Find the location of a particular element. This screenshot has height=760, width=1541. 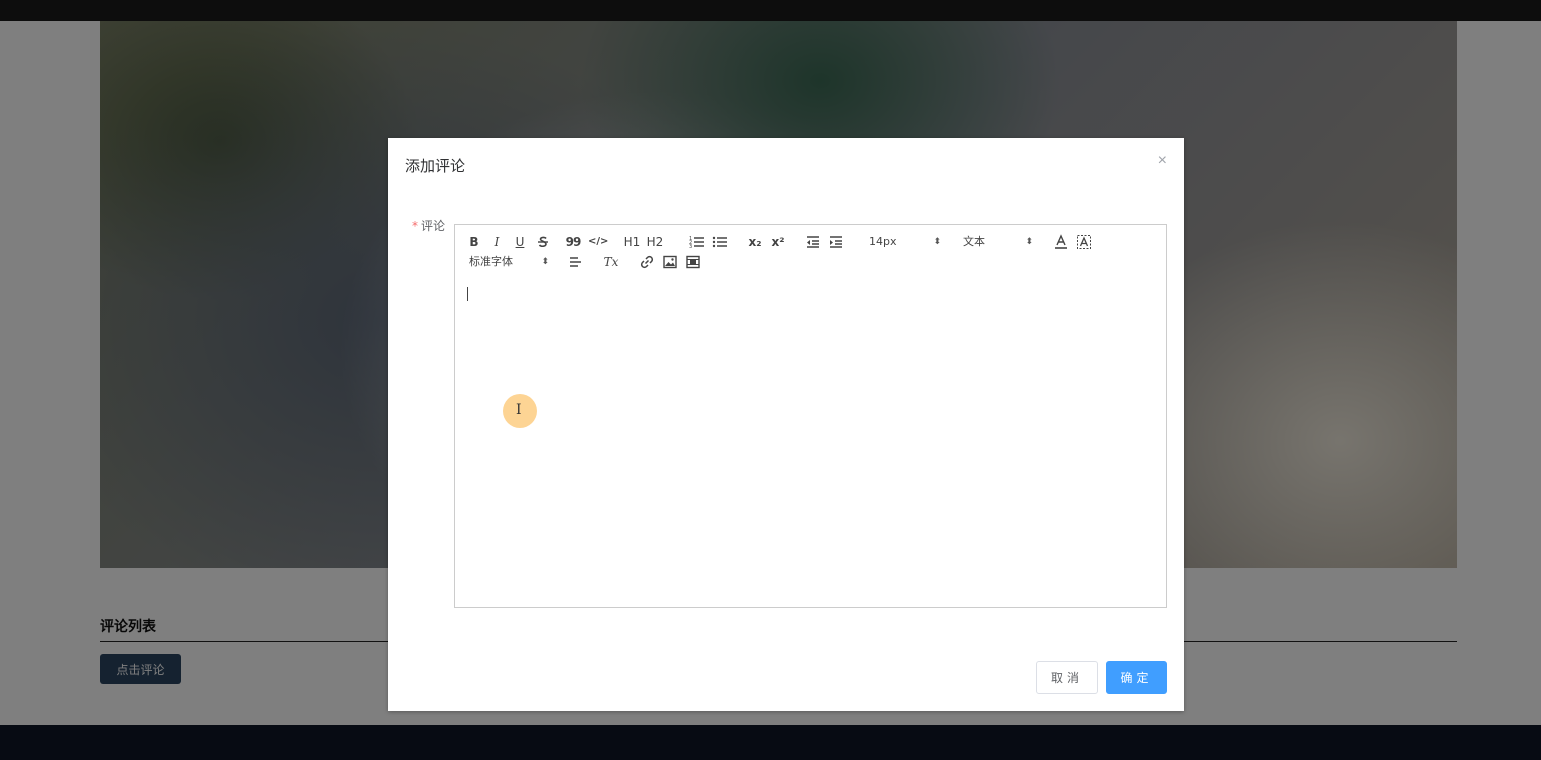

indent-button is located at coordinates (836, 242).